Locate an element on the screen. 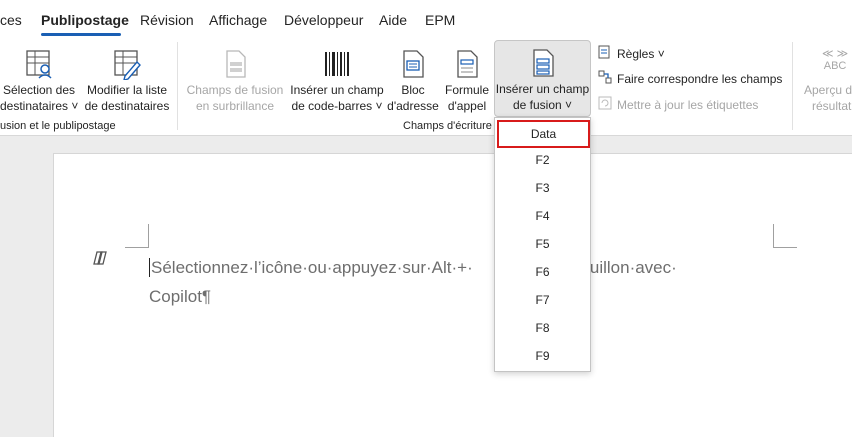  highlight-fields-icon is located at coordinates (235, 66).